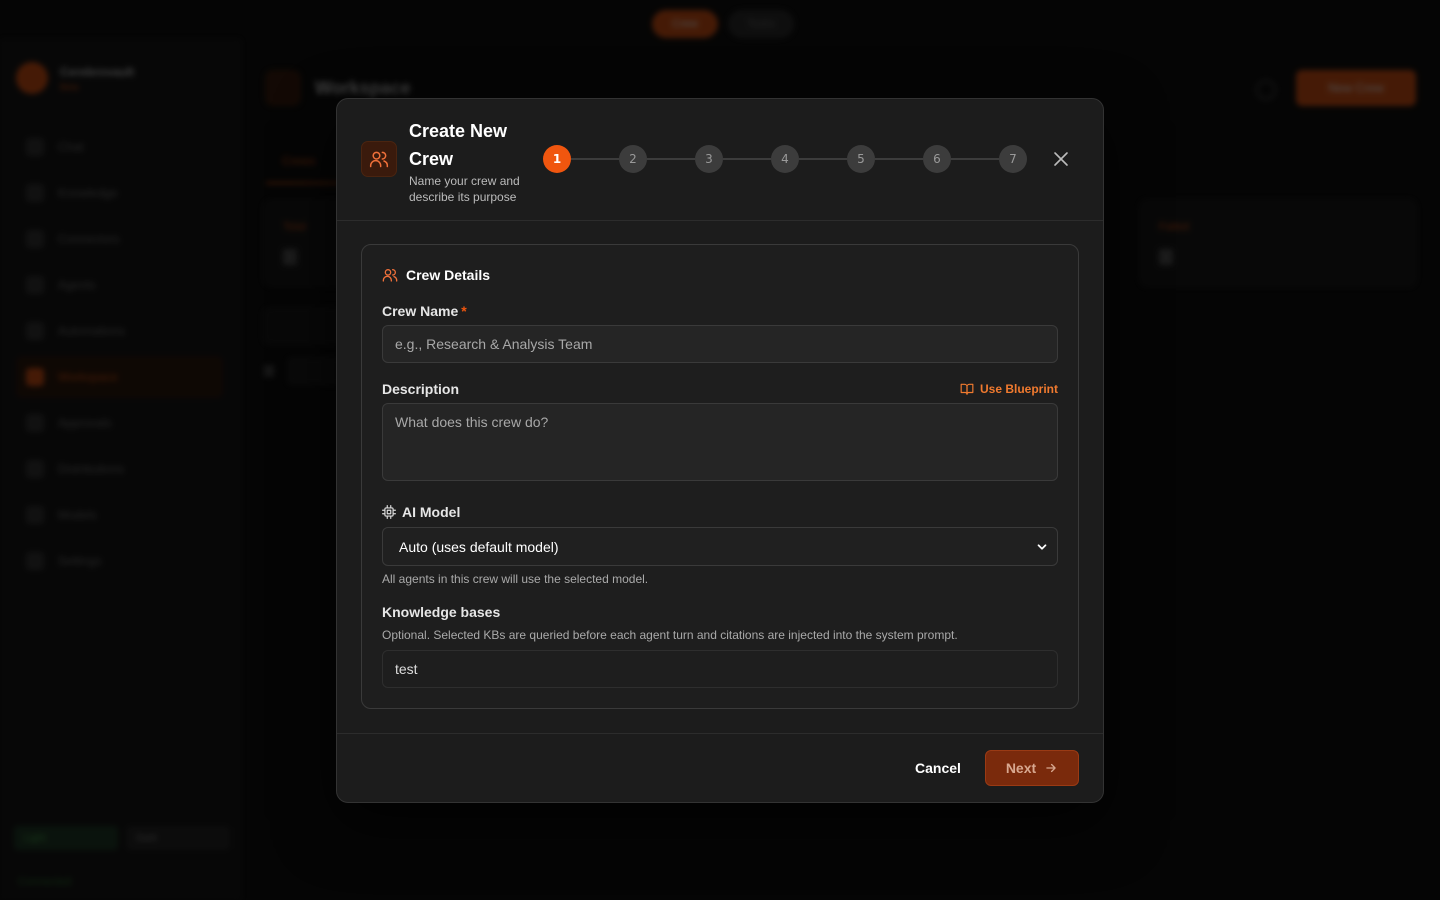 The width and height of the screenshot is (1440, 900). I want to click on knowledge-bases-input: test, so click(720, 669).